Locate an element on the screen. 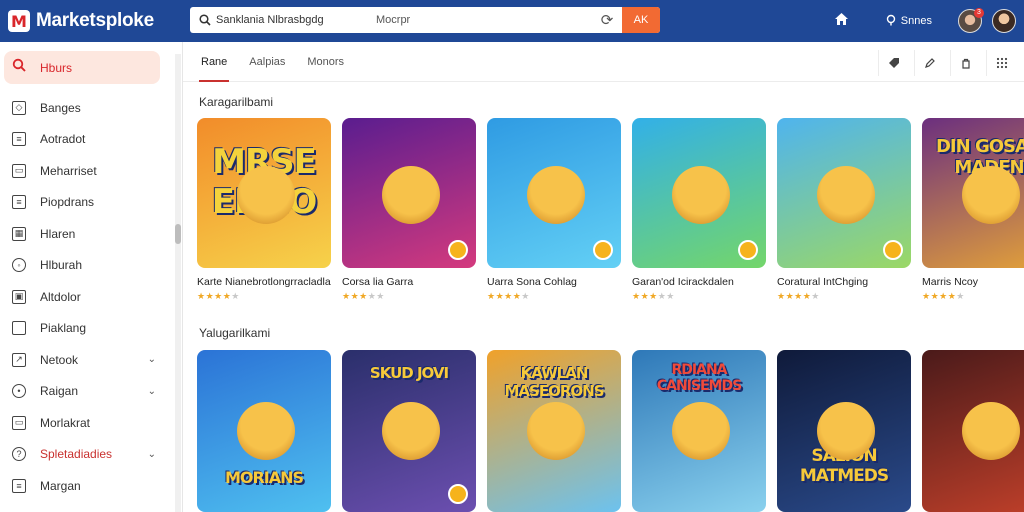 This screenshot has height=512, width=1024. avatar is located at coordinates (1004, 21).